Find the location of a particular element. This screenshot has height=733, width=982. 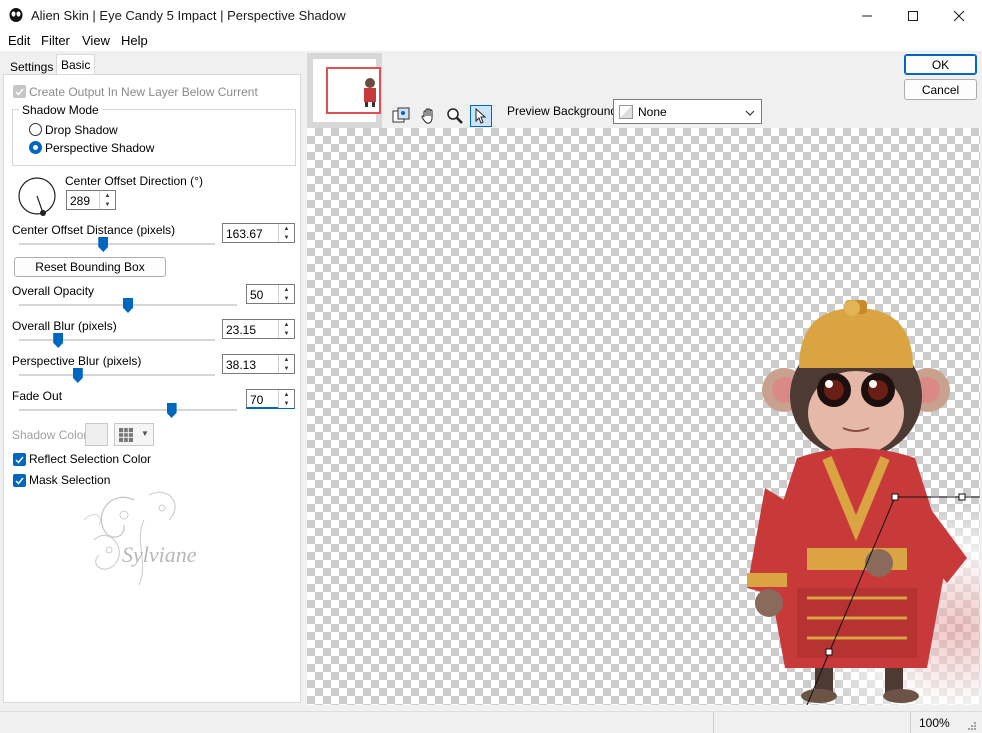

status-bar: 100% is located at coordinates (491, 722).